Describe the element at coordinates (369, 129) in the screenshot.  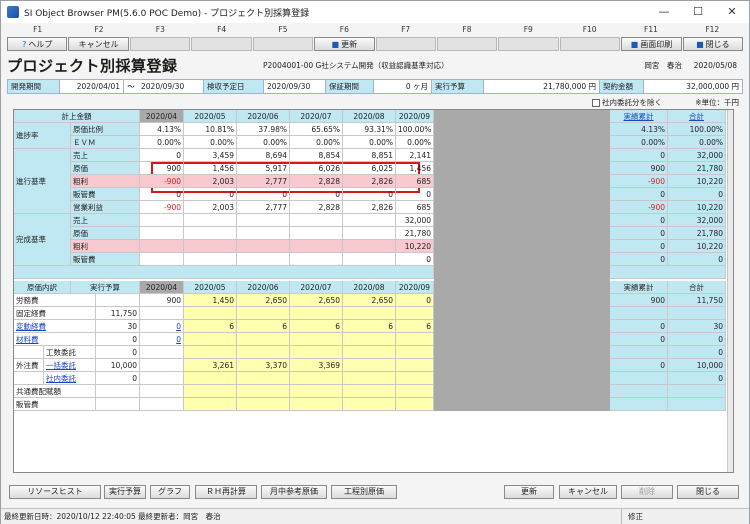
I see `value-cell: 93.31%` at that location.